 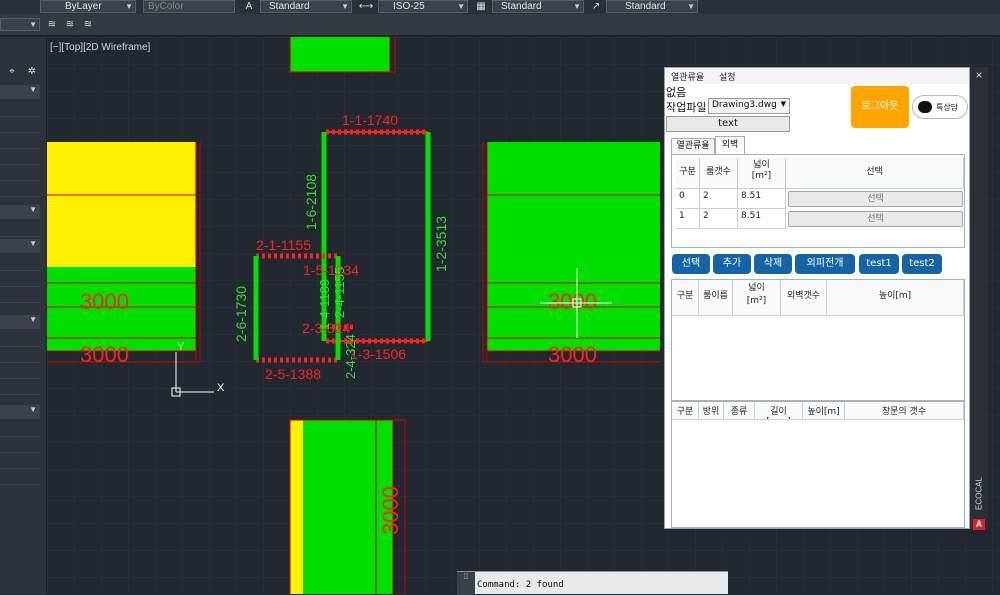 I want to click on linetype-combo: ByLayer ▼, so click(x=88, y=6).